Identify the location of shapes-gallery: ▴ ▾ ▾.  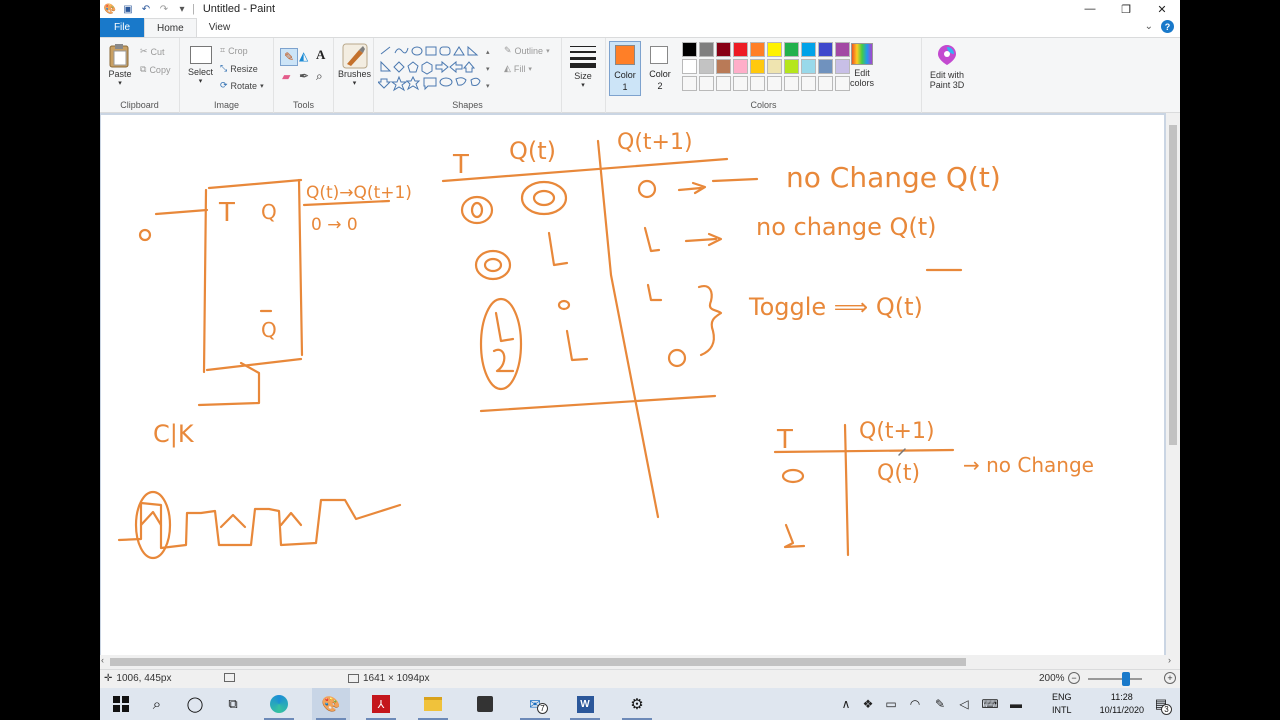
(438, 68).